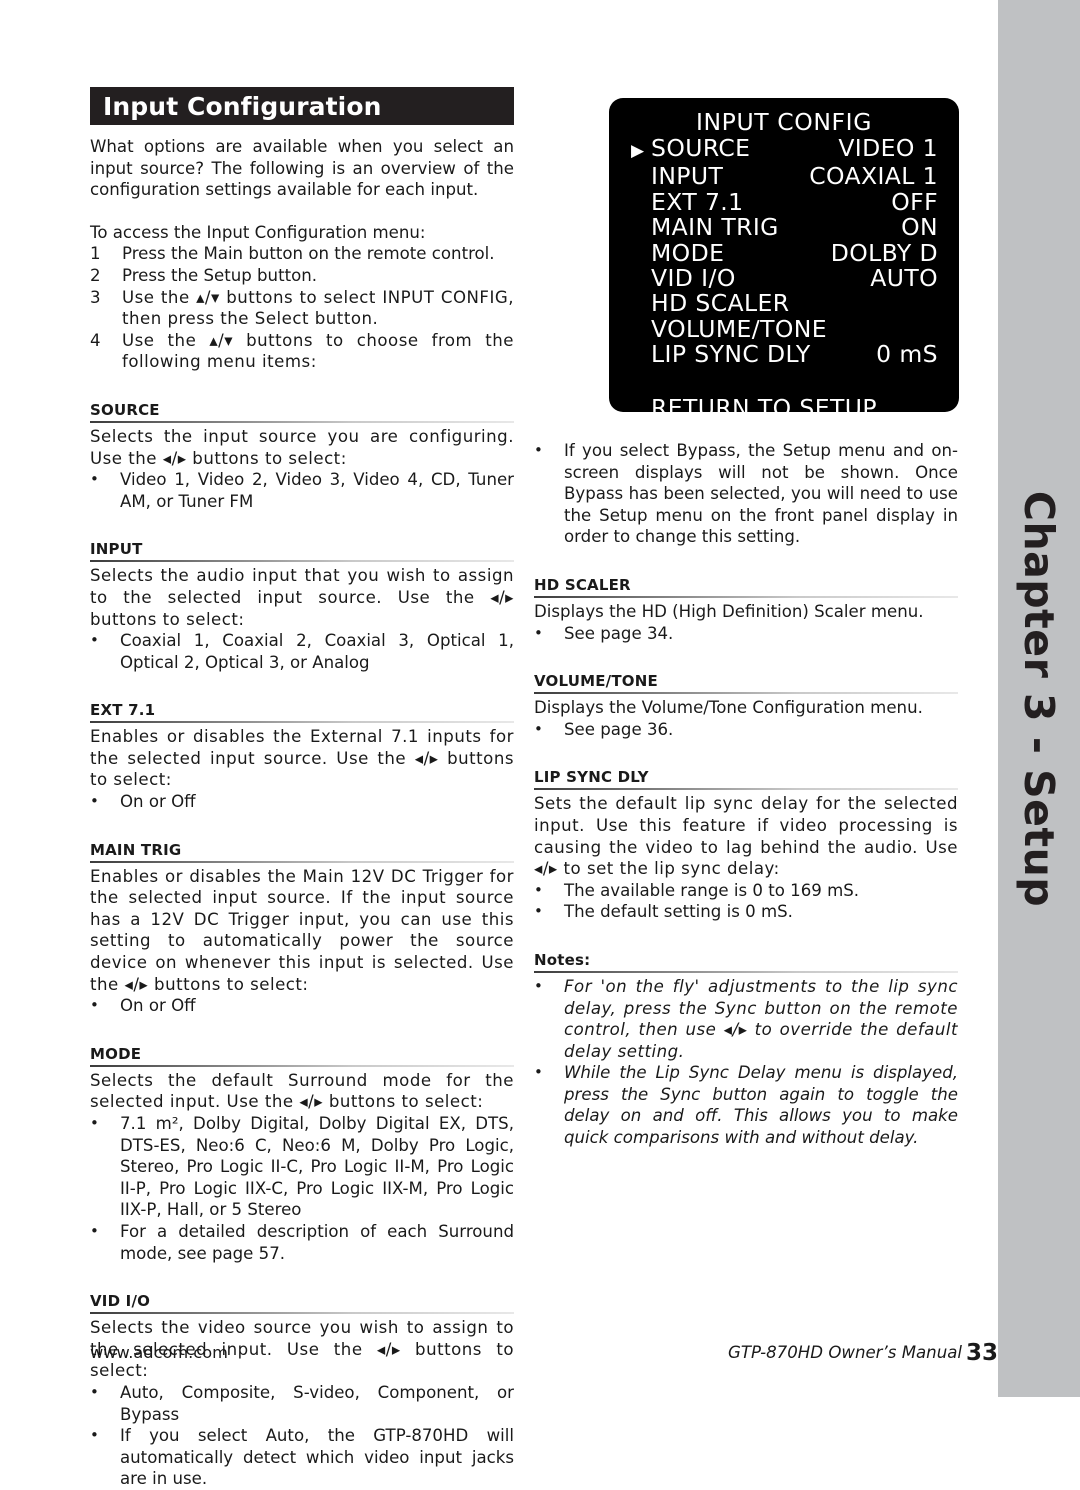  I want to click on page-title: Input Configuration, so click(242, 106).